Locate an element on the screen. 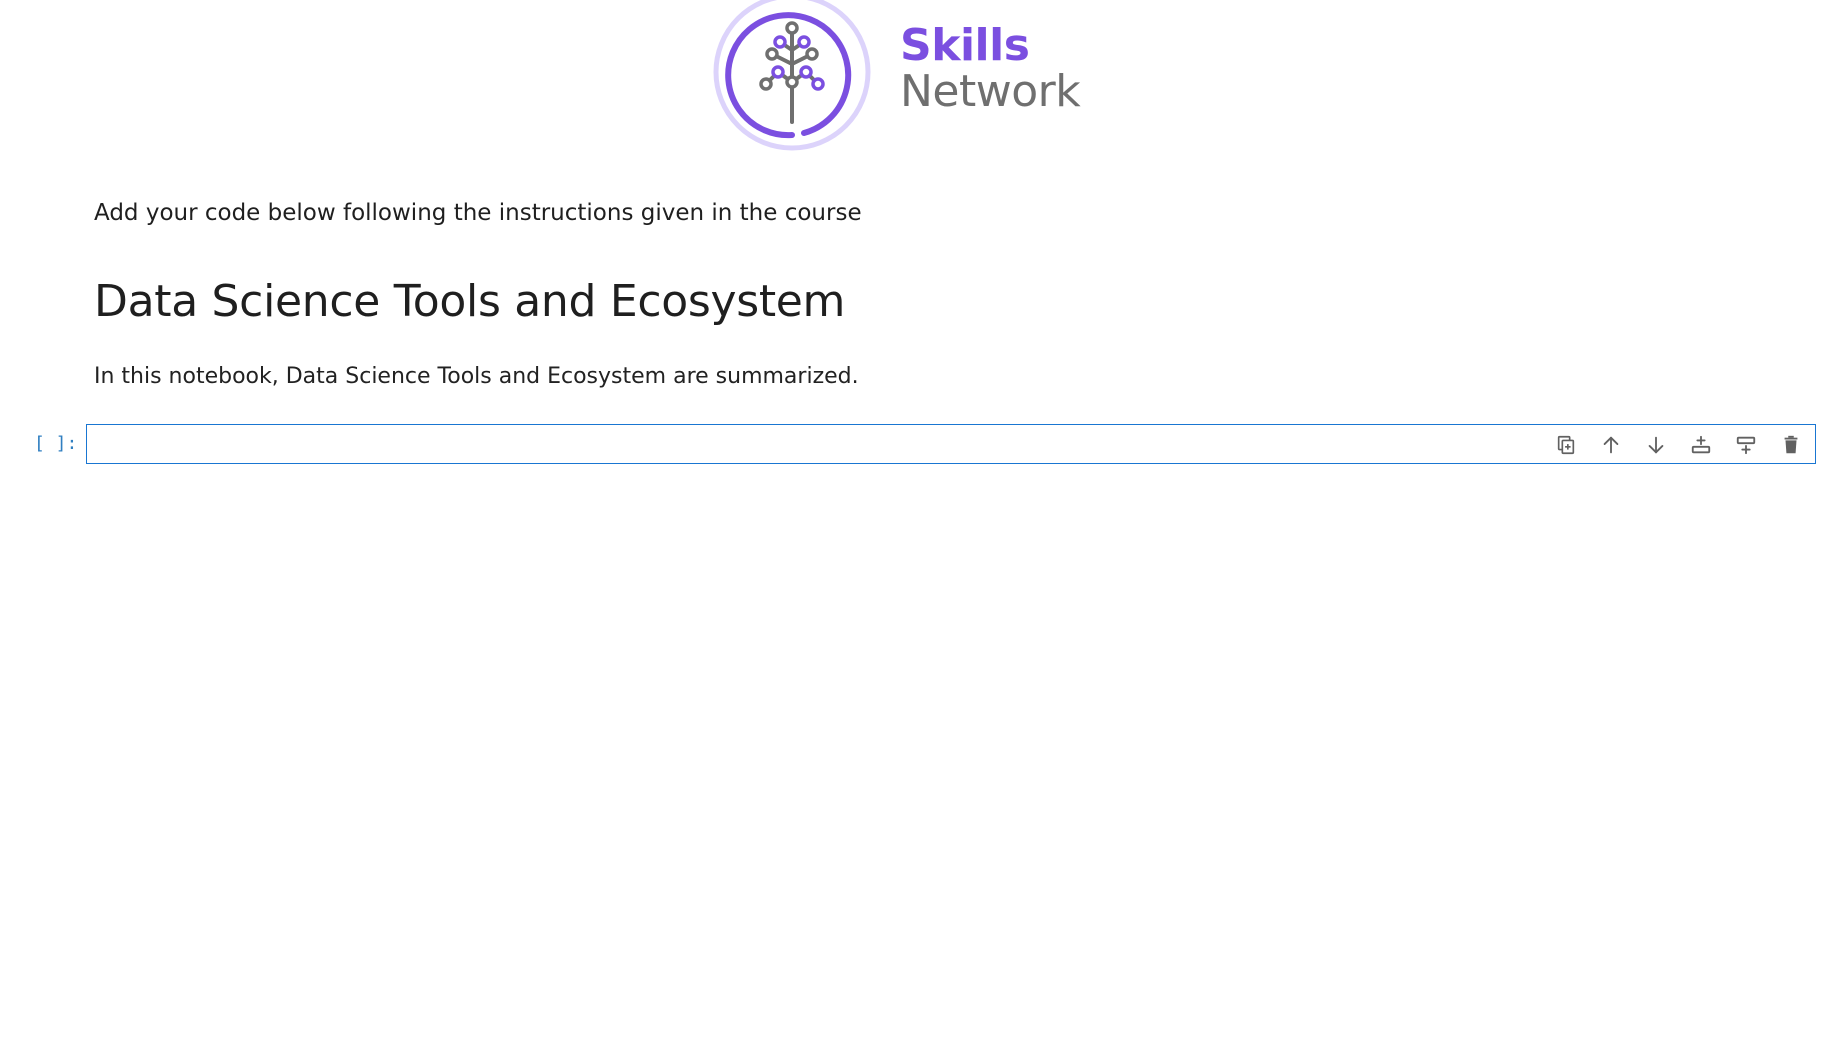  duplicate-cell-button is located at coordinates (1566, 445).